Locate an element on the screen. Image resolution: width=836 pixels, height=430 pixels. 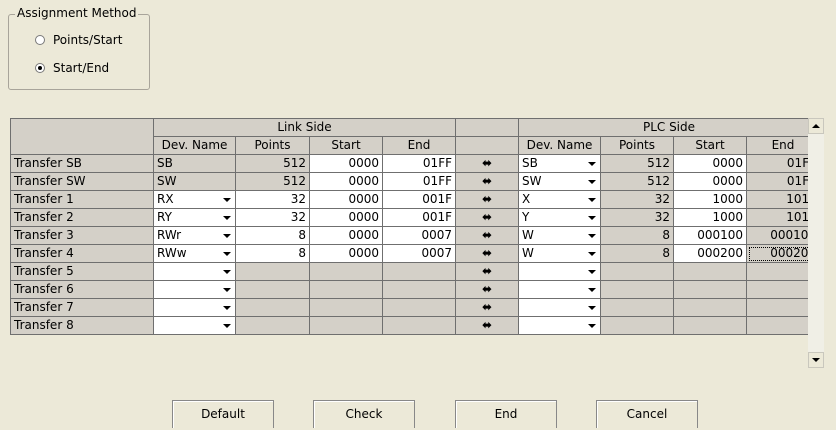
table-row: Transfer 2 RY 32 0000 001F ⬌ Y 32 1000 101F is located at coordinates (415, 217).